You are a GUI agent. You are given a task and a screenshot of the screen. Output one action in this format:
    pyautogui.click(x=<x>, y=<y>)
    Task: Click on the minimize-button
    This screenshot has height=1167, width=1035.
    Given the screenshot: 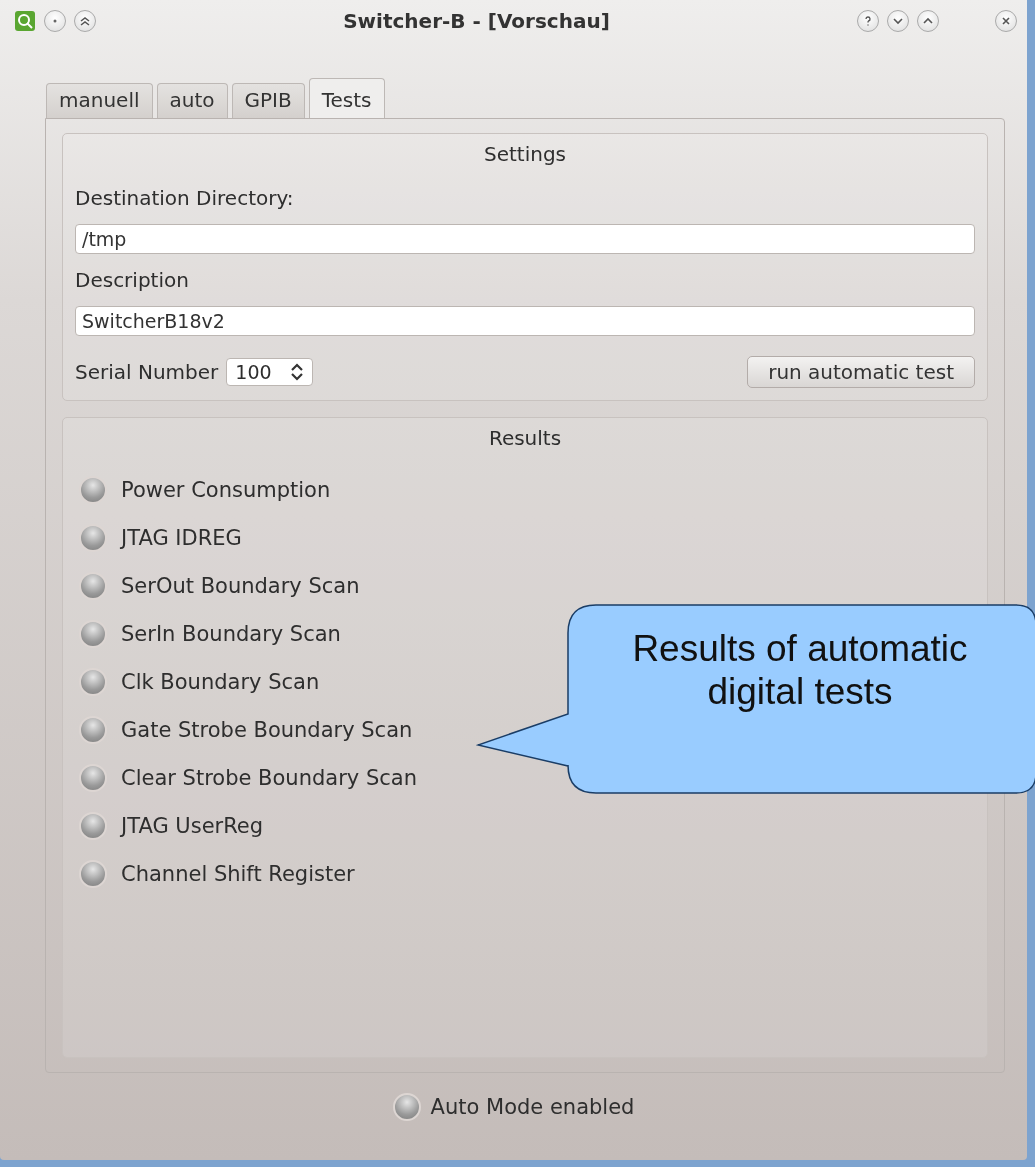 What is the action you would take?
    pyautogui.click(x=898, y=21)
    